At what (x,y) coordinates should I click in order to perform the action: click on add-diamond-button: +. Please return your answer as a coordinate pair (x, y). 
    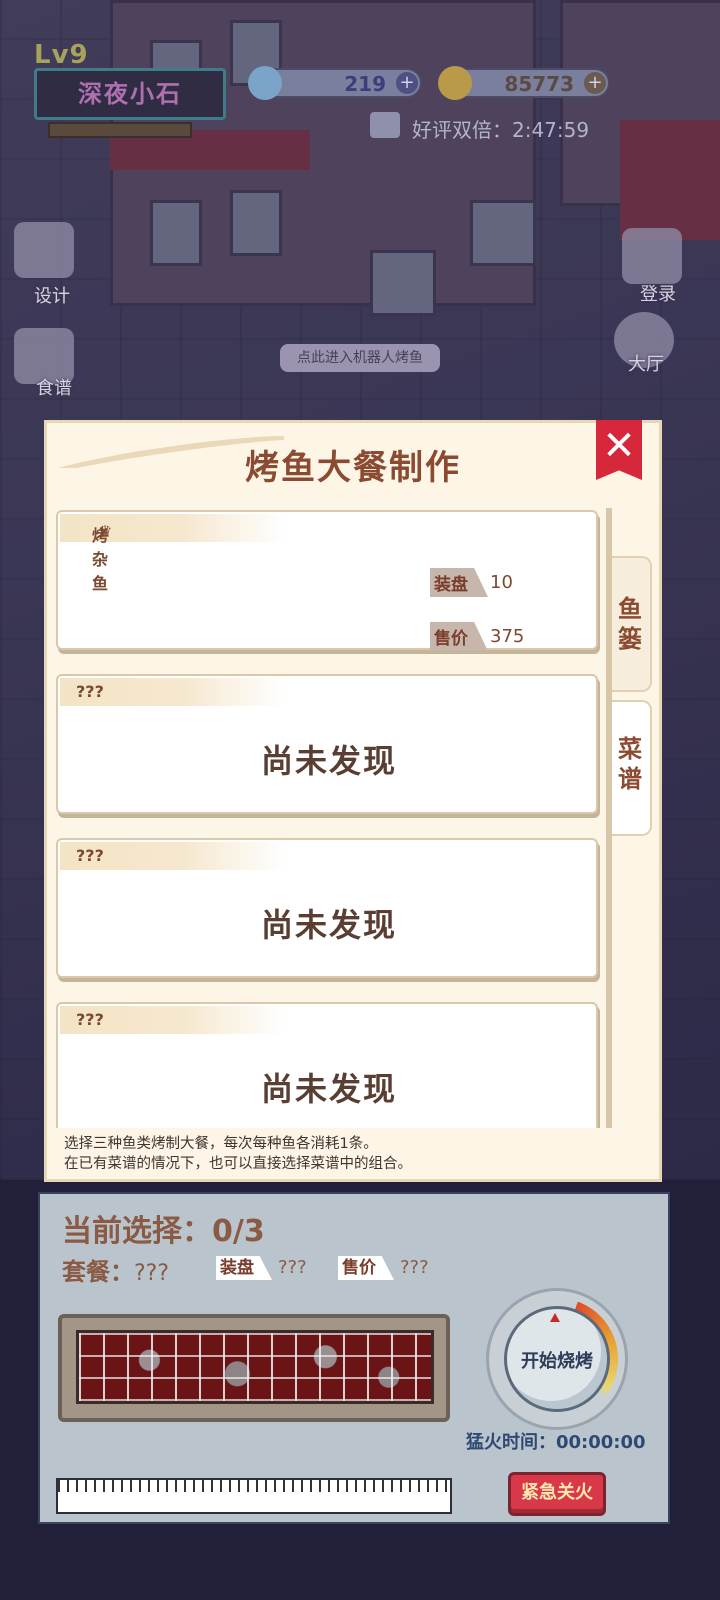
    Looking at the image, I should click on (407, 83).